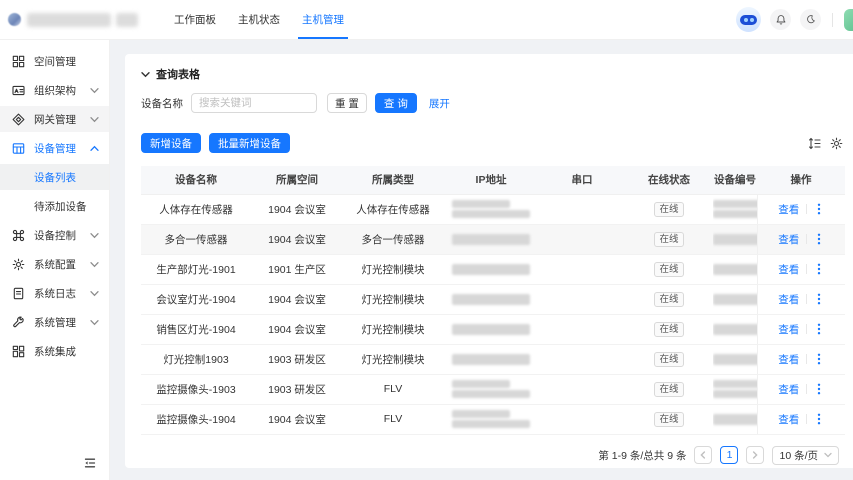  What do you see at coordinates (755, 455) in the screenshot?
I see `next-page-button` at bounding box center [755, 455].